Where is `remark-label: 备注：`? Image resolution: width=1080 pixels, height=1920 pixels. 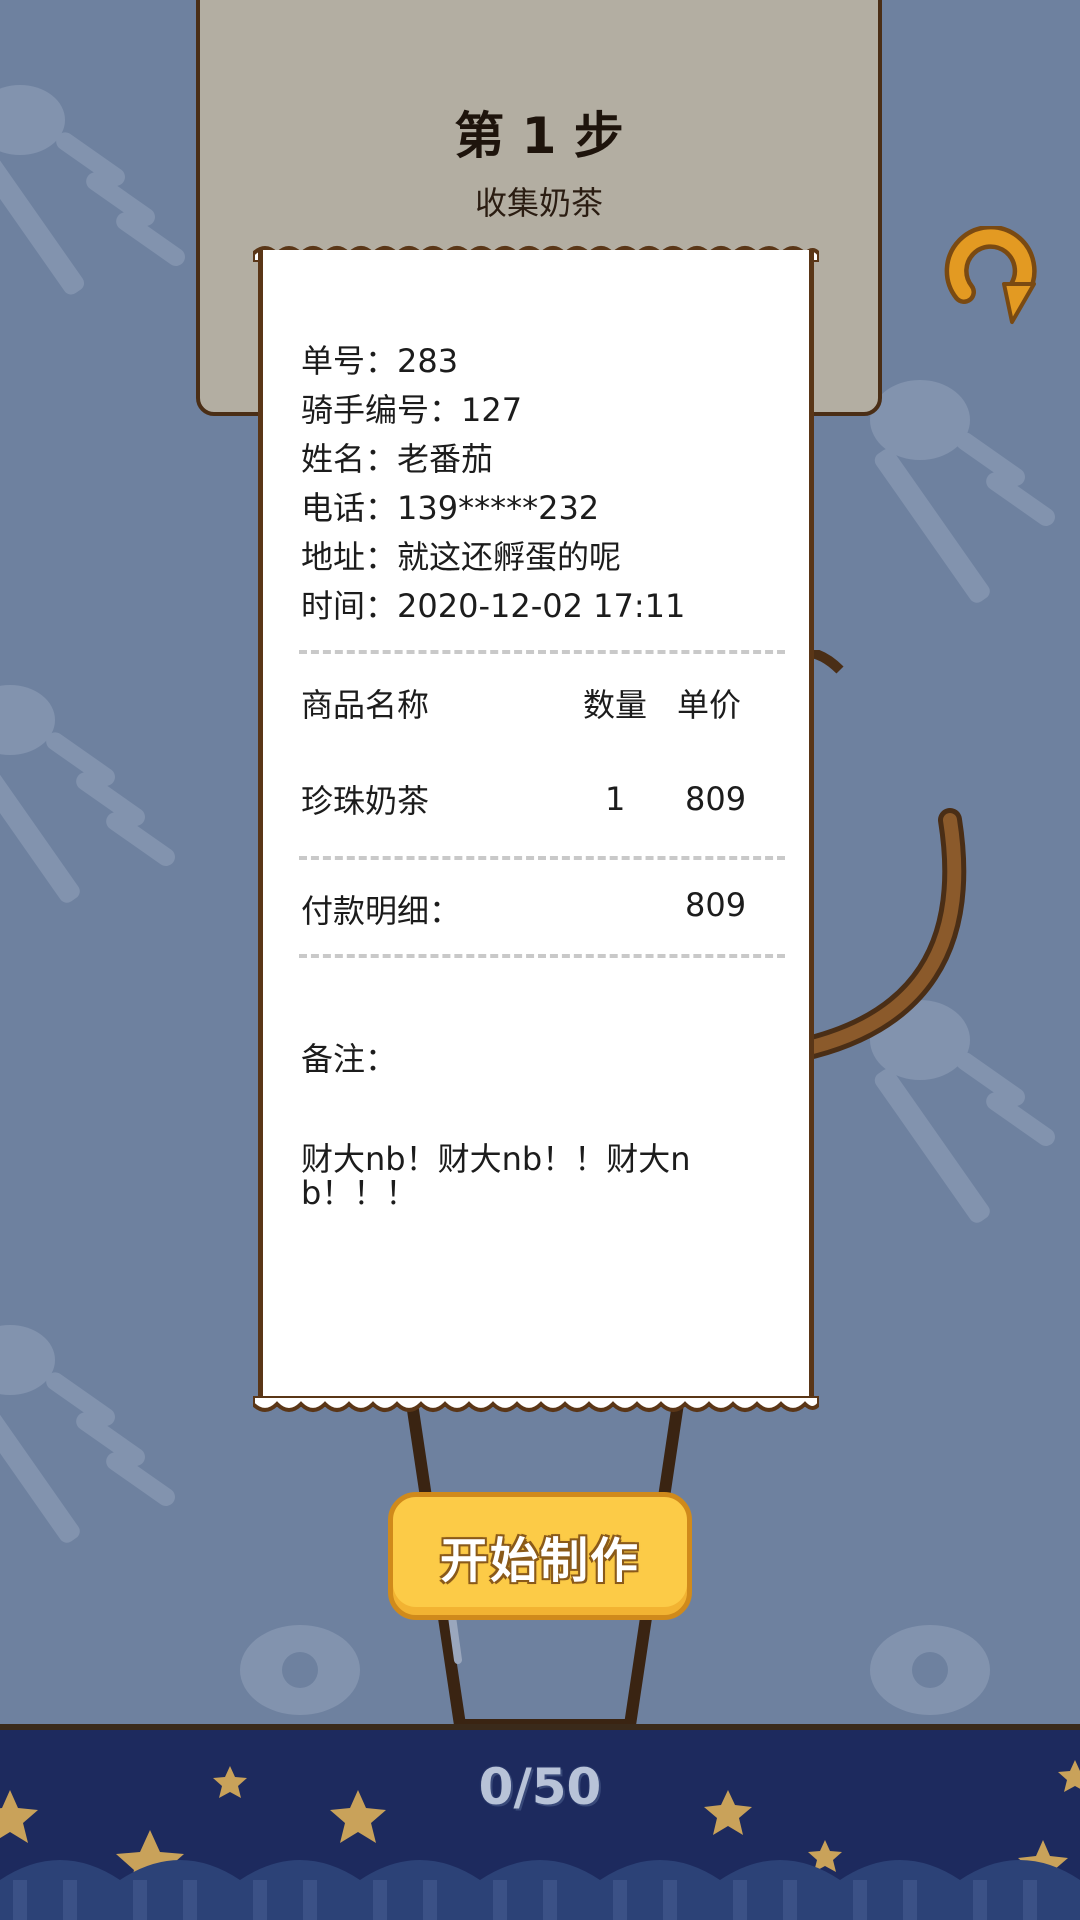
remark-label: 备注： is located at coordinates (349, 1059).